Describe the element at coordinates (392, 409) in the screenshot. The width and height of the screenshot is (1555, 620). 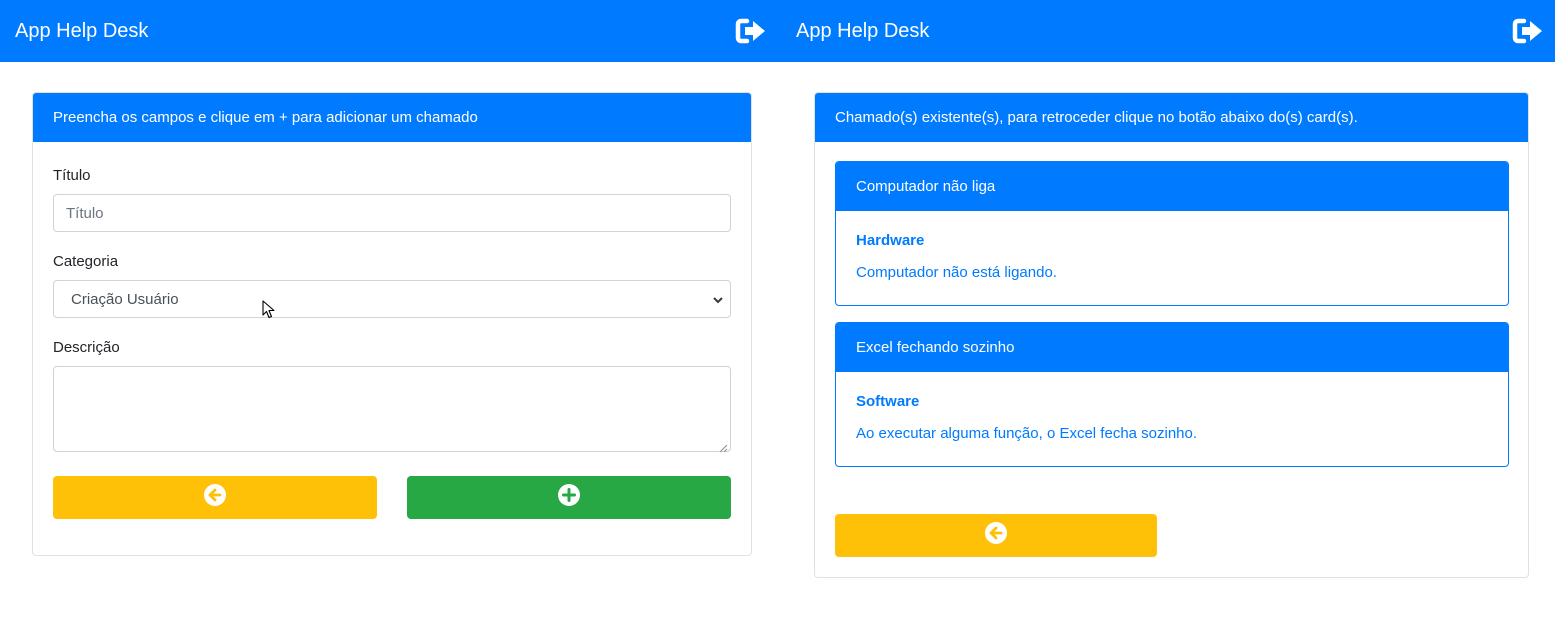
I see `description-textarea` at that location.